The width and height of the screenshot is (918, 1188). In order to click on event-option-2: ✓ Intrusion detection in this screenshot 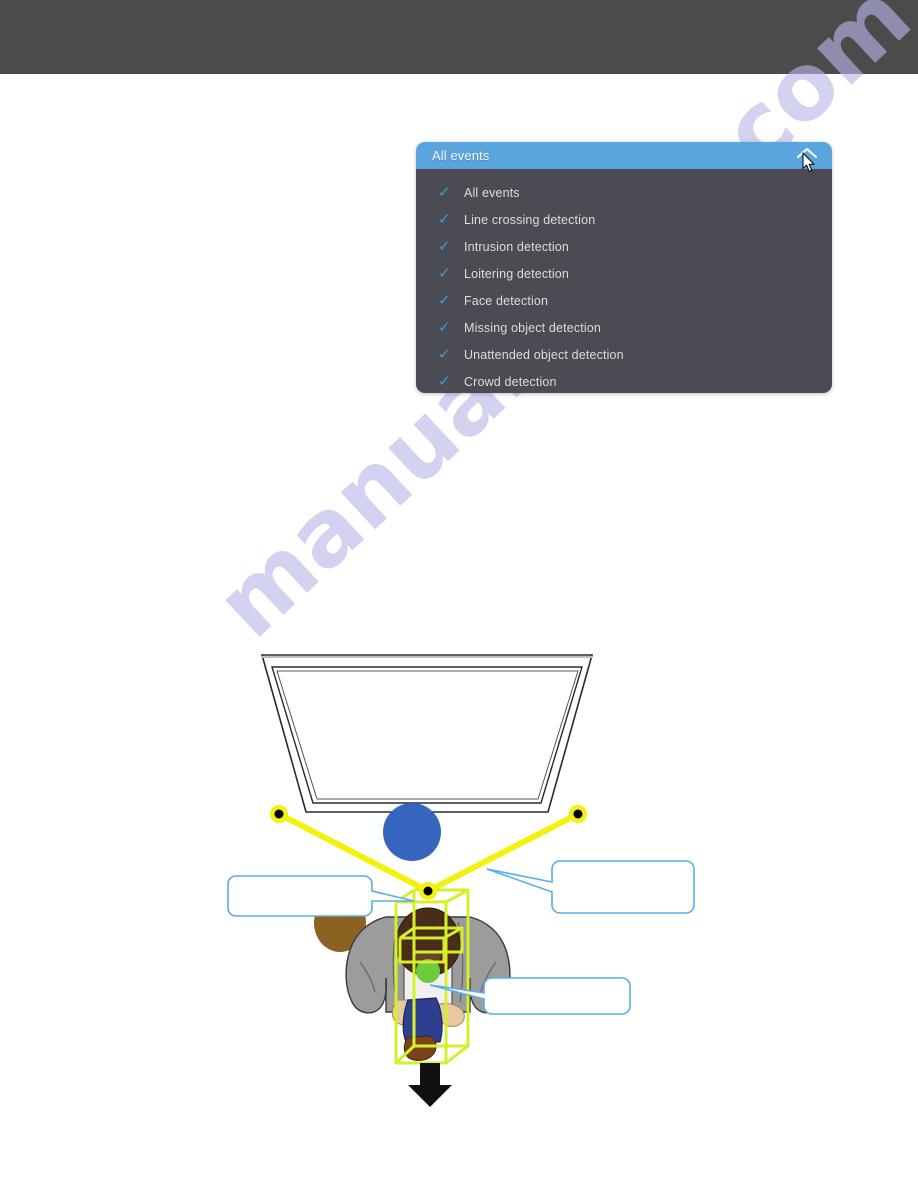, I will do `click(624, 246)`.